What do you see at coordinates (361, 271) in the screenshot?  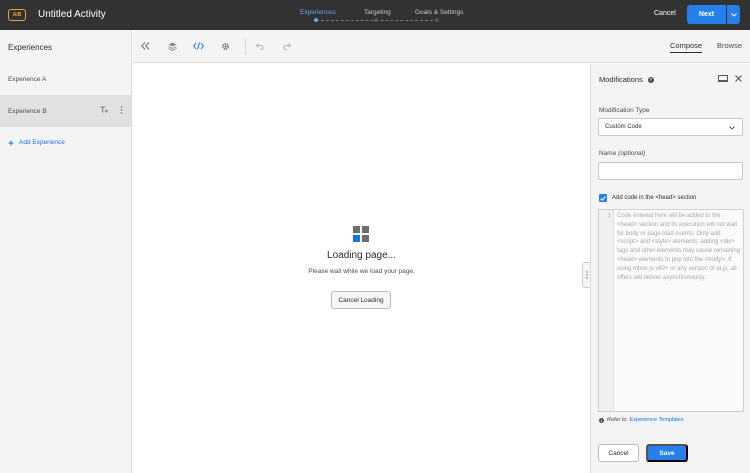 I see `loading-subtitle: Please wait while we load your page.` at bounding box center [361, 271].